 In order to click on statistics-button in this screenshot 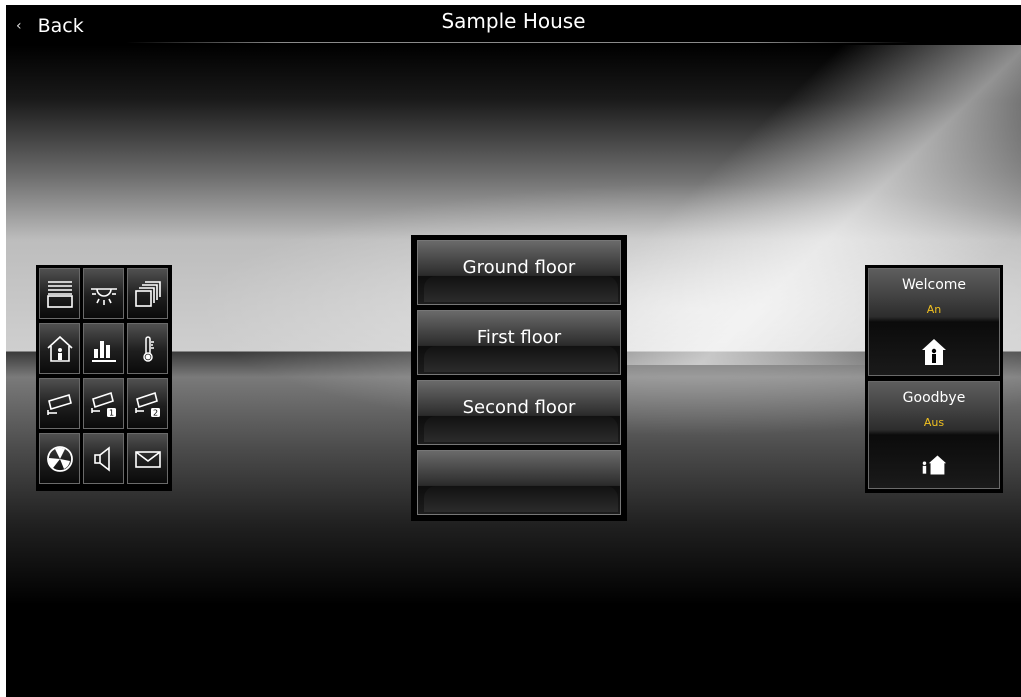, I will do `click(103, 348)`.